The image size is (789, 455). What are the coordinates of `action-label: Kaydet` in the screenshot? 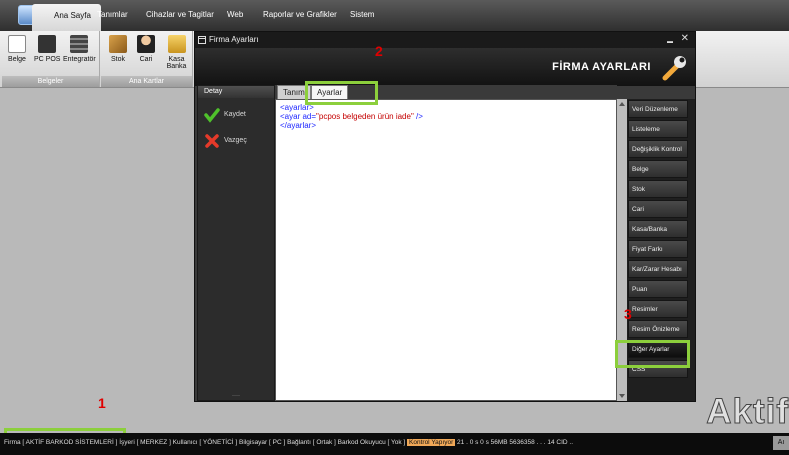 It's located at (235, 114).